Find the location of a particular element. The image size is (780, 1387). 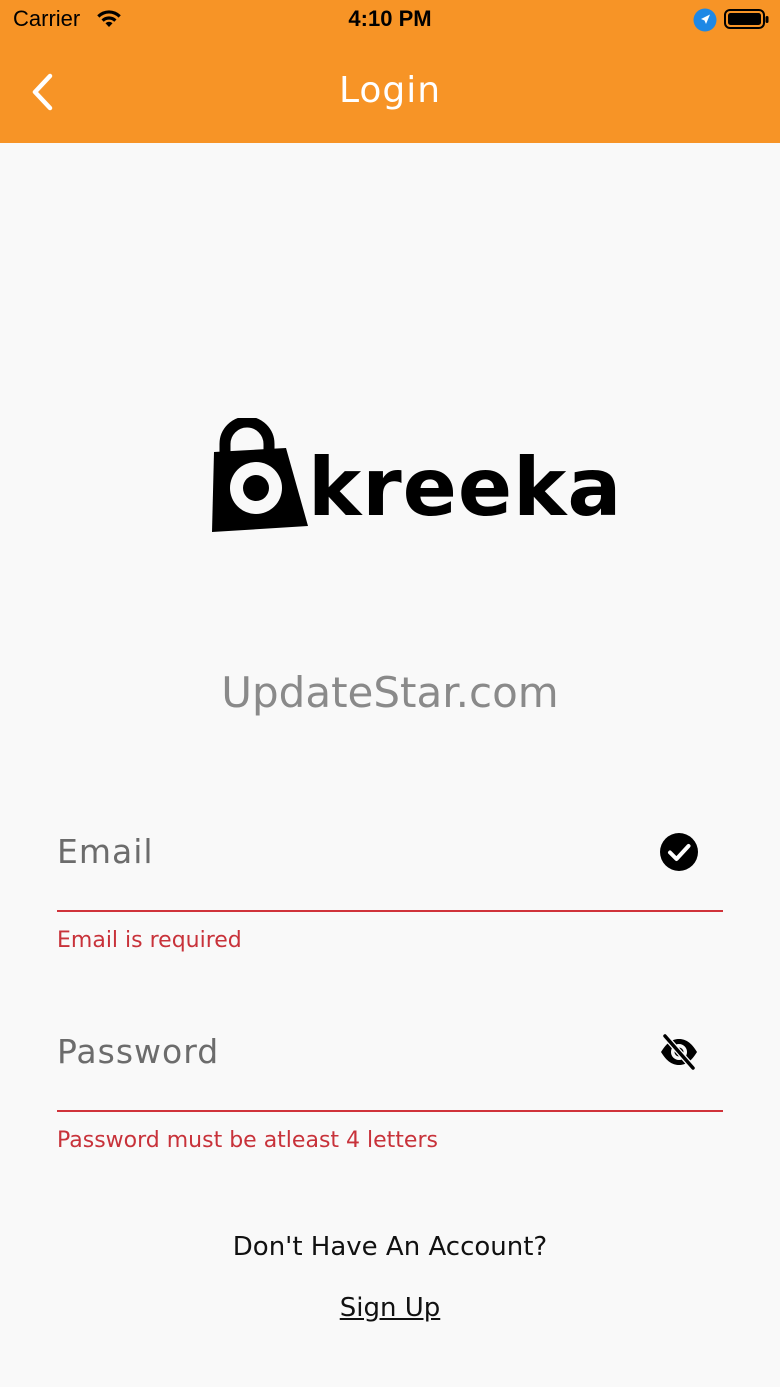

signup-link-row: Sign Up is located at coordinates (390, 1308).